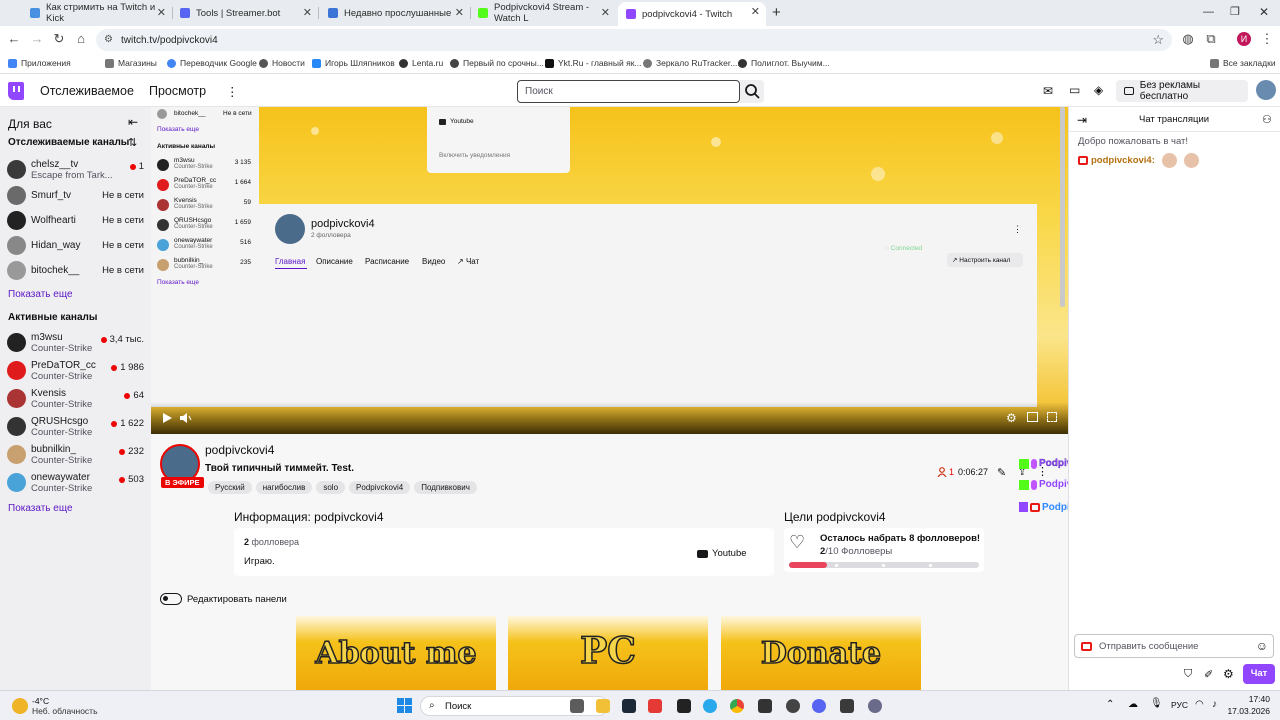 This screenshot has height=720, width=1280. What do you see at coordinates (395, 13) in the screenshot?
I see `browser-tab: Недавно прослушанные ✕` at bounding box center [395, 13].